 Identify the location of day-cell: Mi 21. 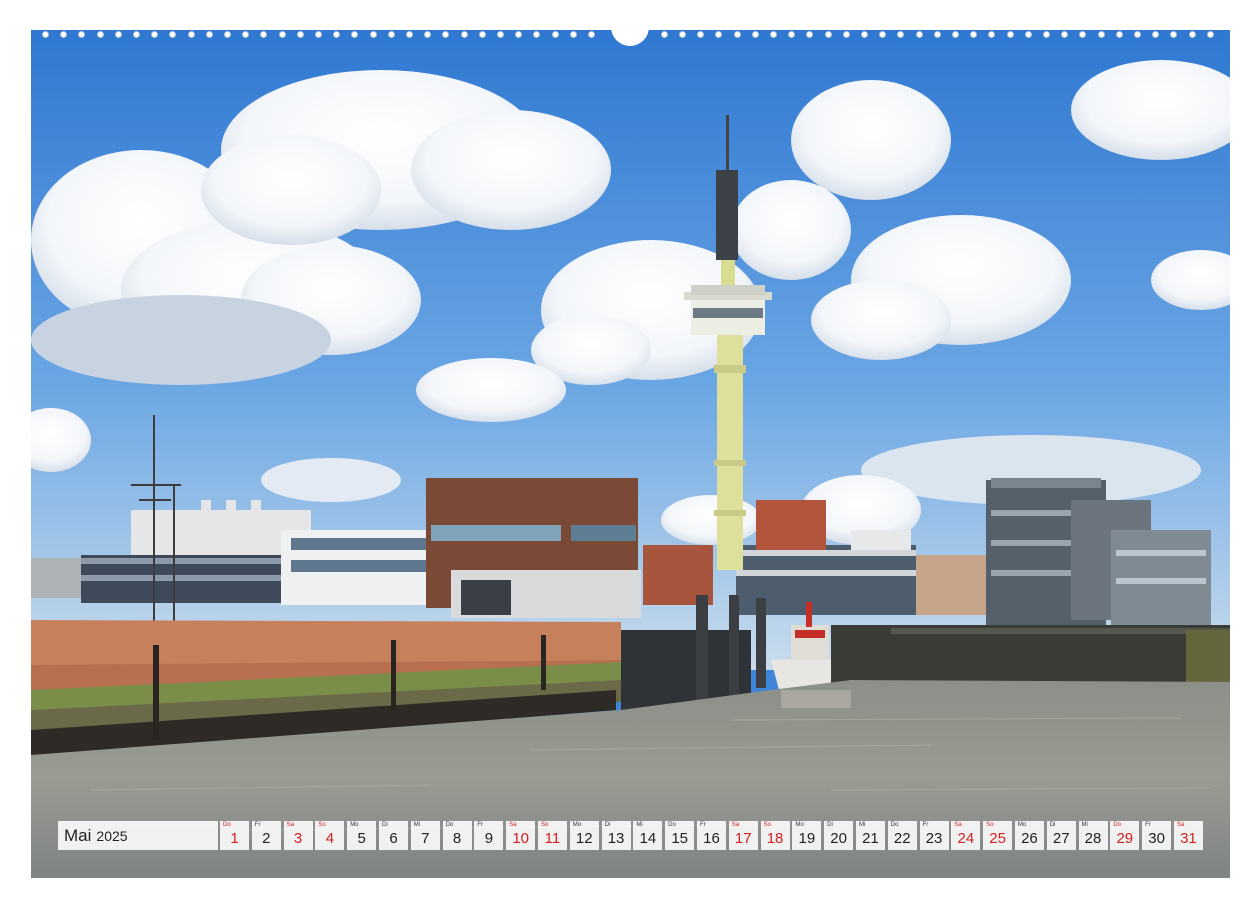
(870, 835).